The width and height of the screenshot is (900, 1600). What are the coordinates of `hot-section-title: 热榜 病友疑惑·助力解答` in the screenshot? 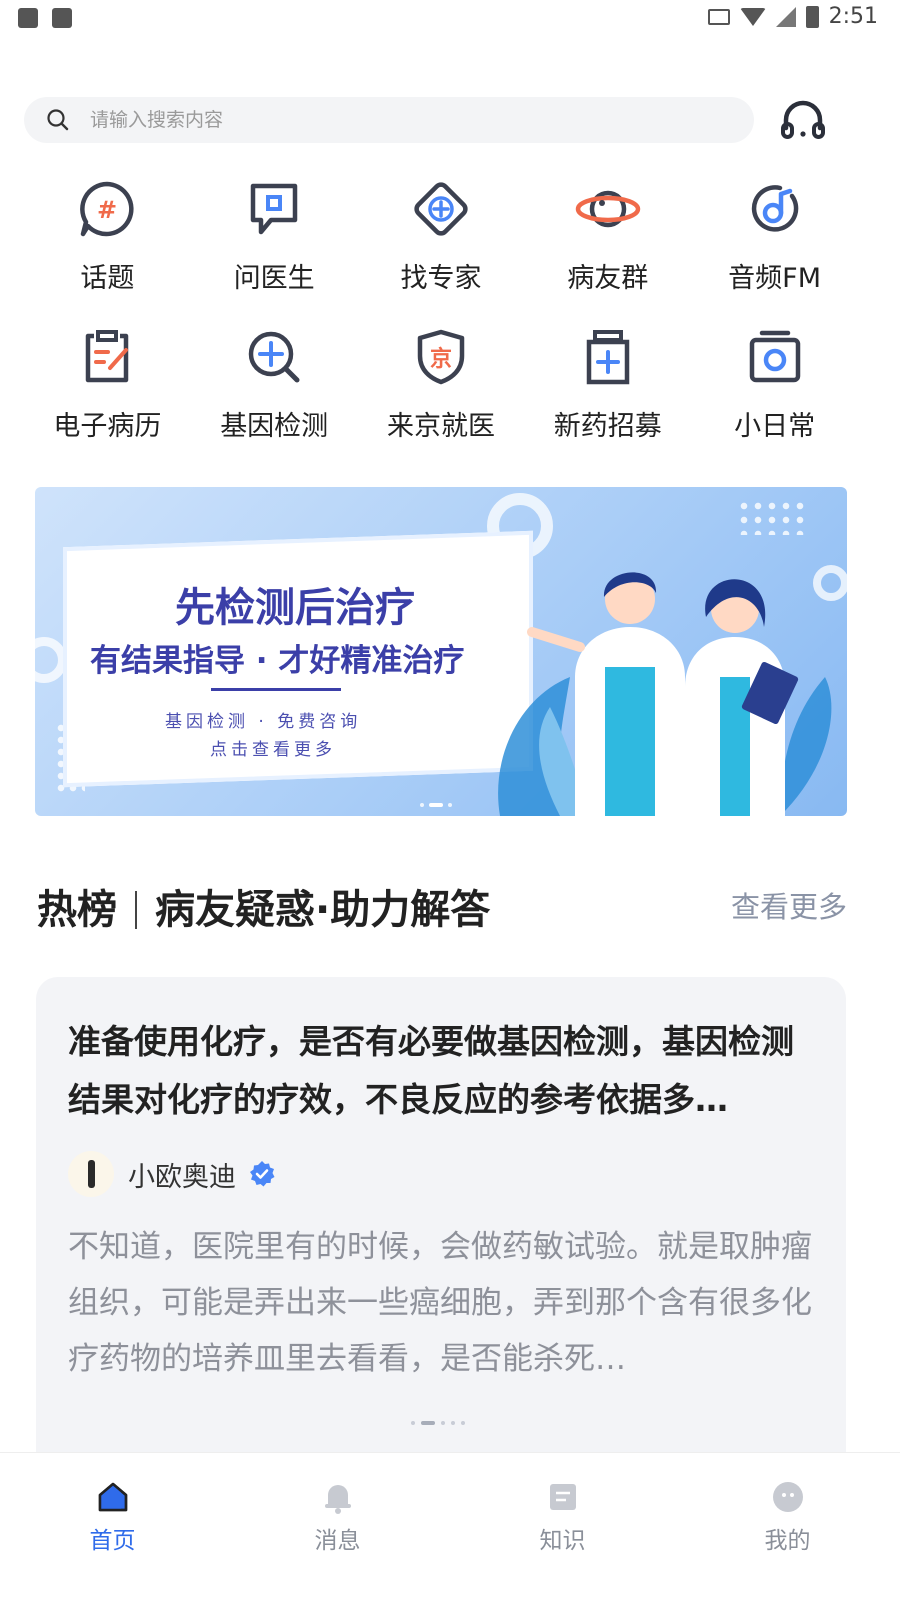 It's located at (263, 906).